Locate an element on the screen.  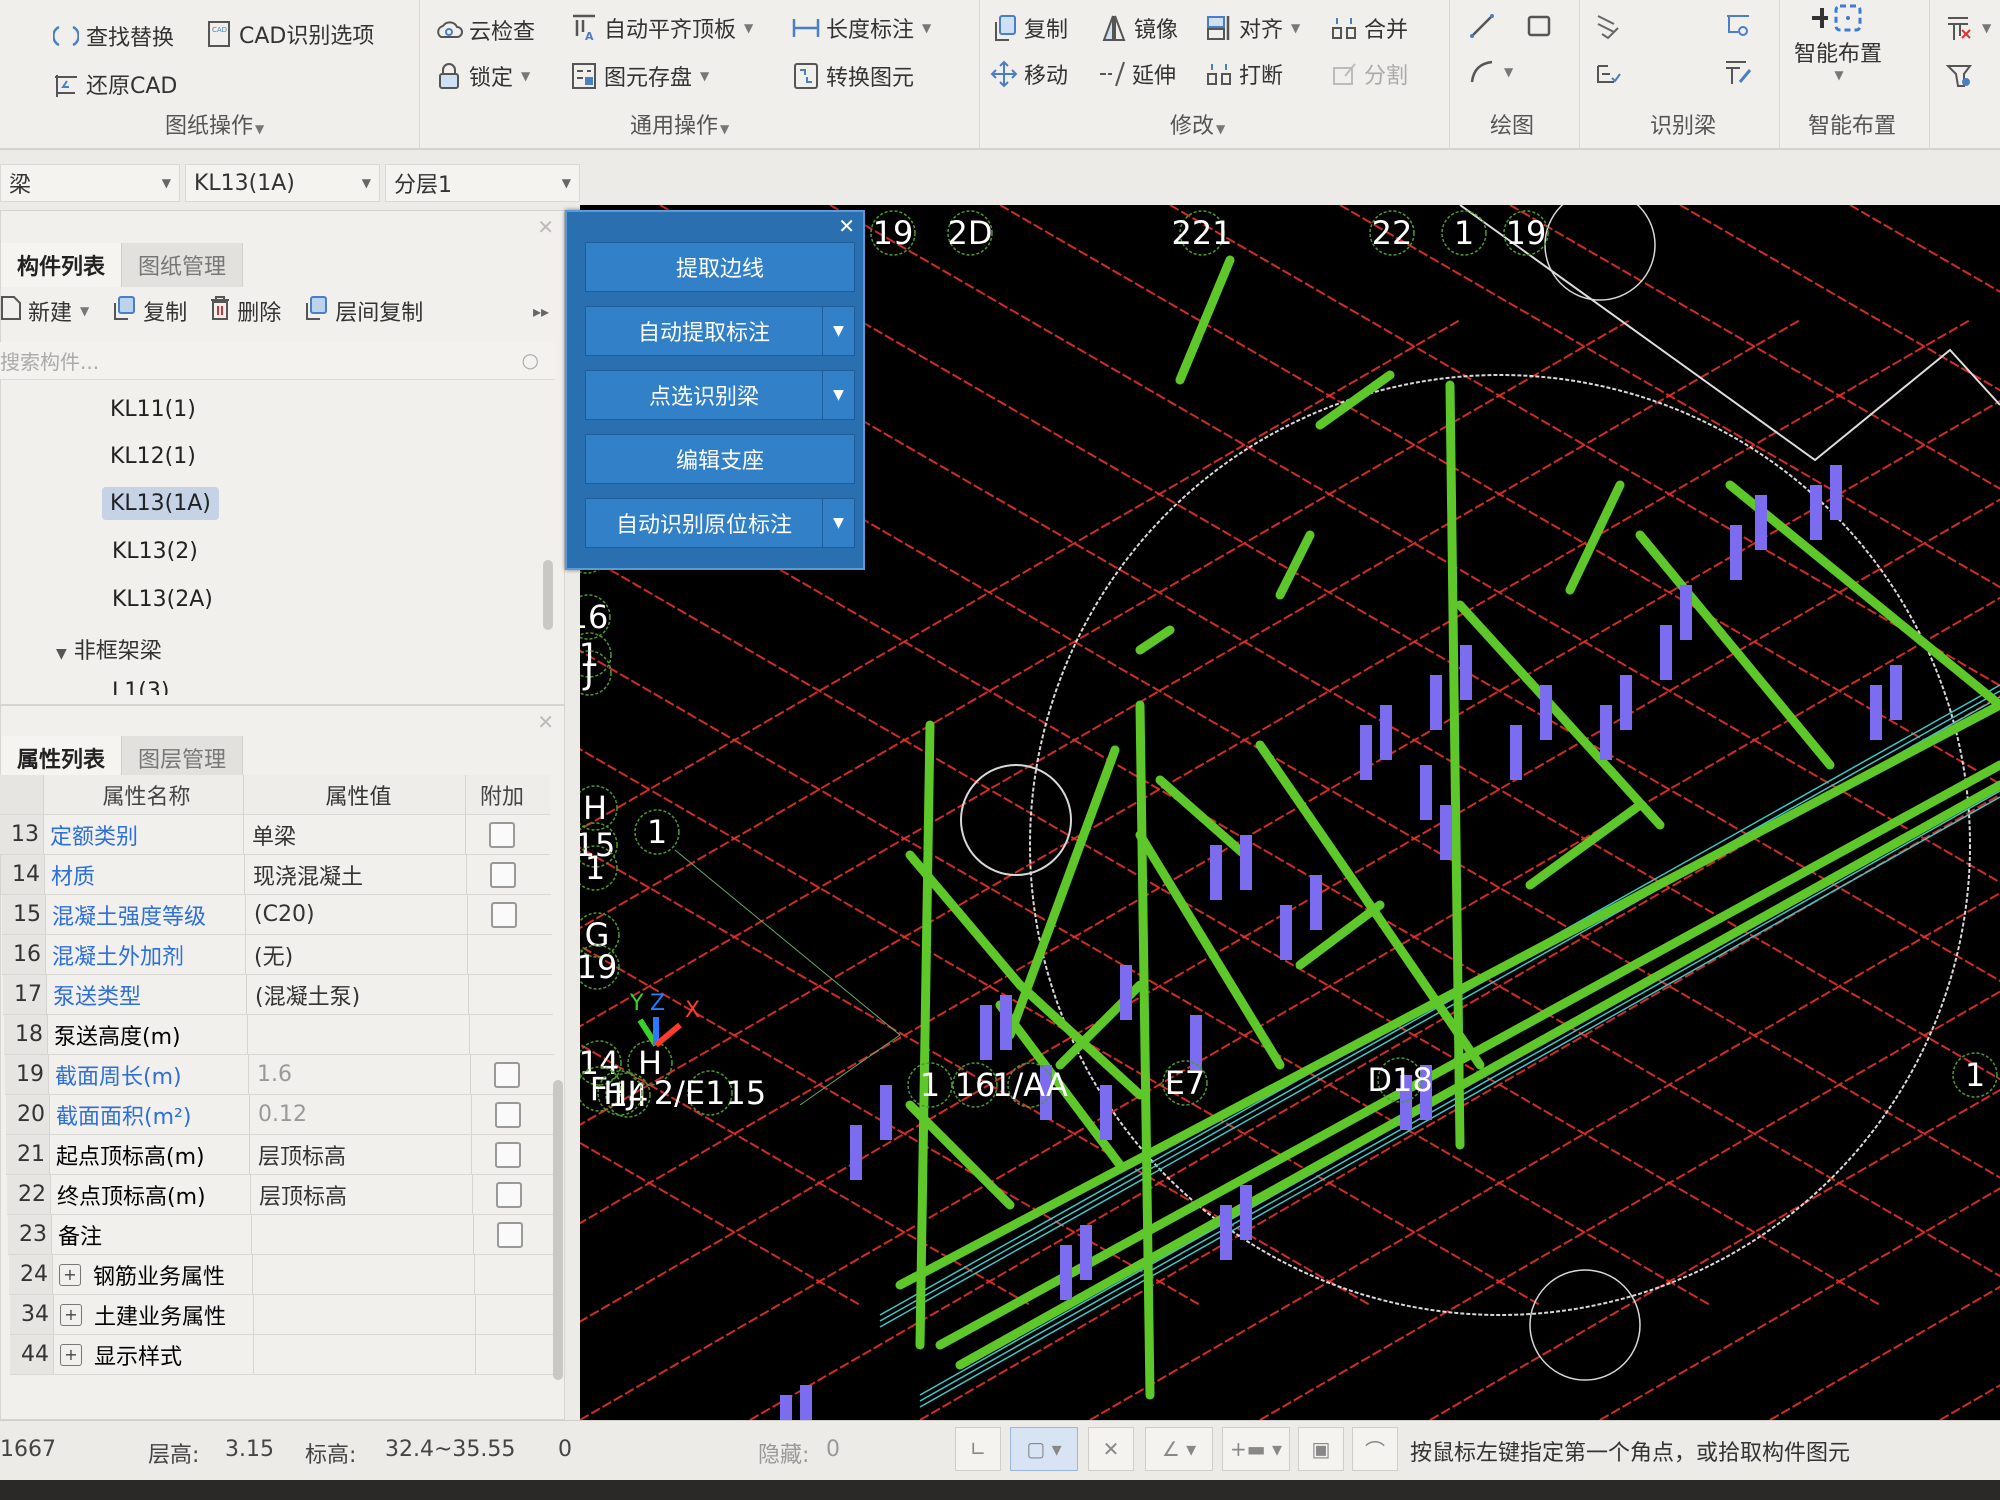
extend-button: 延伸 is located at coordinates (1137, 74).